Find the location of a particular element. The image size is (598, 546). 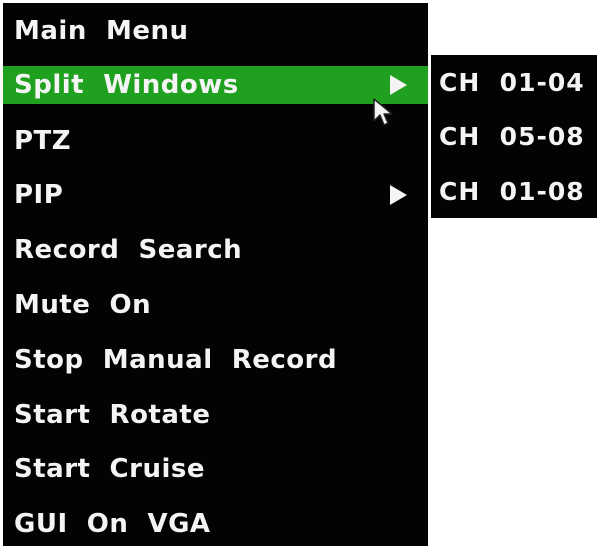

submenu-item-ch-01-08: CH 01-08 is located at coordinates (514, 191).